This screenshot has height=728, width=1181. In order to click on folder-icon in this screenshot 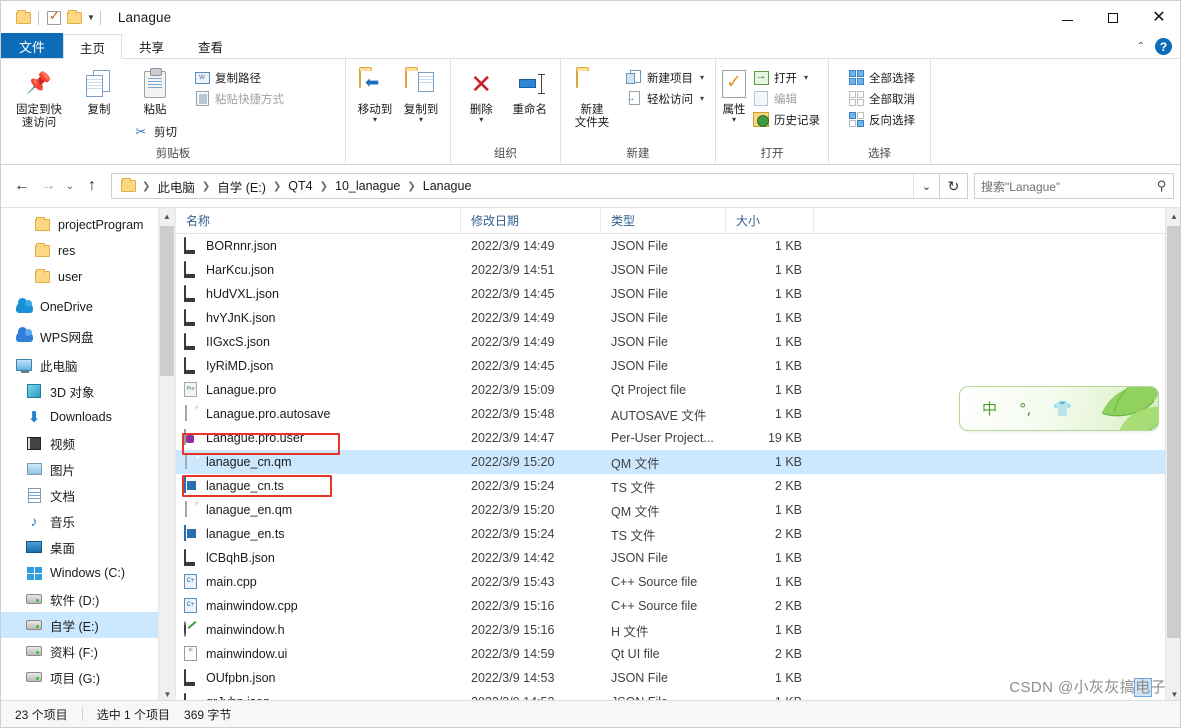, I will do `click(23, 18)`.